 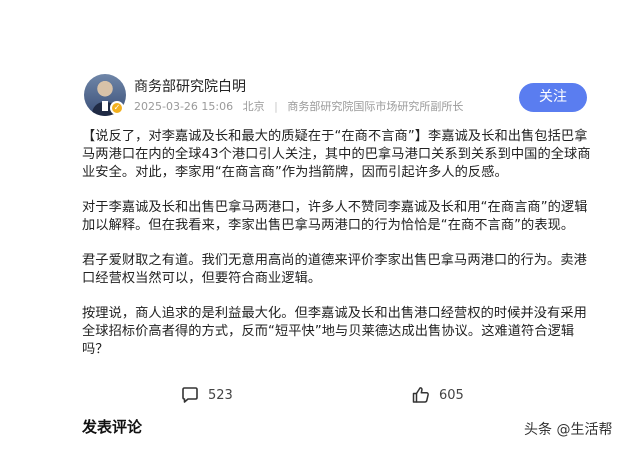 What do you see at coordinates (220, 395) in the screenshot?
I see `comment-count: 523` at bounding box center [220, 395].